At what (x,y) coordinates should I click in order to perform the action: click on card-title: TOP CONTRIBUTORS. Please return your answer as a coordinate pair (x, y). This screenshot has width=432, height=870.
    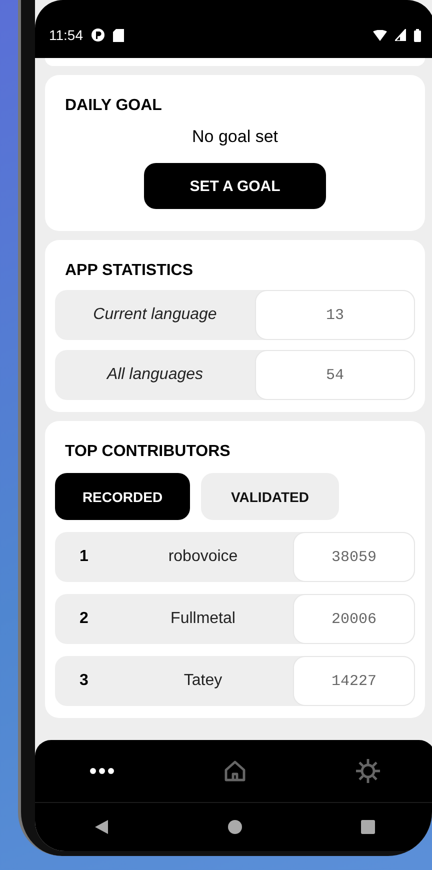
    Looking at the image, I should click on (147, 452).